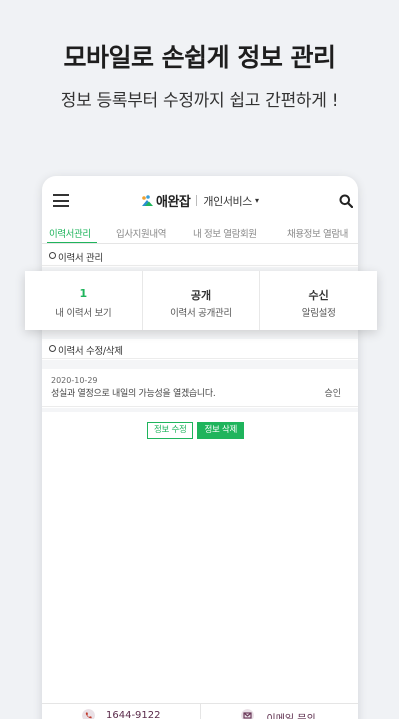 This screenshot has height=719, width=399. What do you see at coordinates (133, 394) in the screenshot?
I see `record-title: 성실과 열정으로 내일의 가능성을 열겠습니다.` at bounding box center [133, 394].